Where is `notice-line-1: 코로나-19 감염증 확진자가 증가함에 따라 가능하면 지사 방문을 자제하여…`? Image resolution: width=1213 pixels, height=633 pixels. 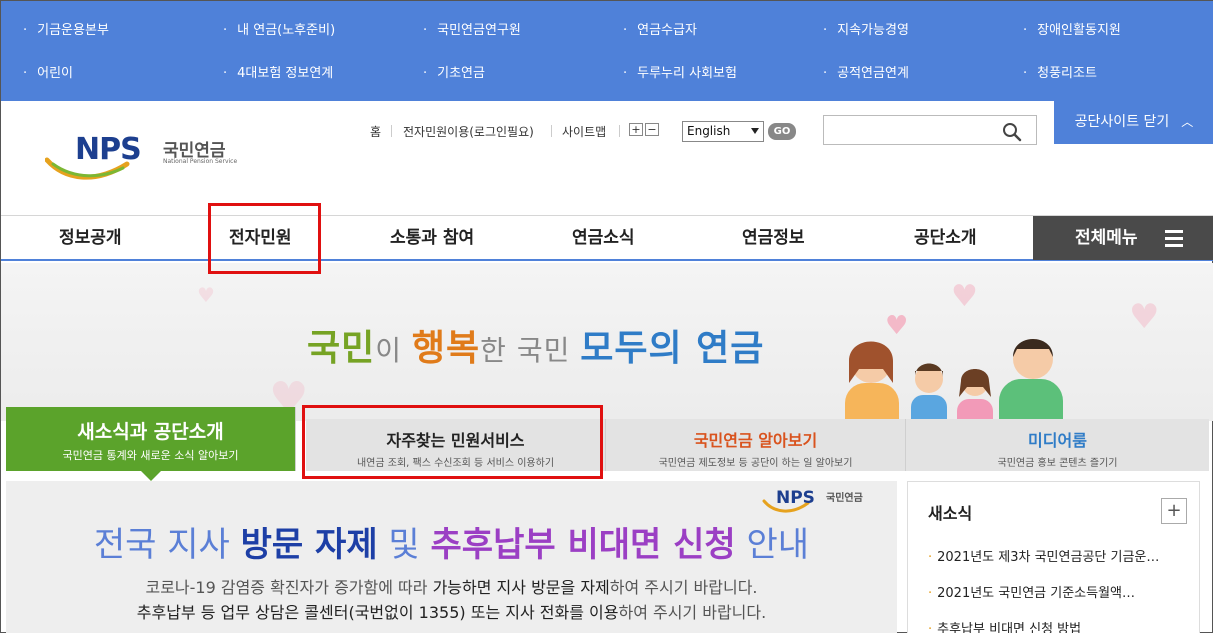 notice-line-1: 코로나-19 감염증 확진자가 증가함에 따라 가능하면 지사 방문을 자제하여… is located at coordinates (451, 586).